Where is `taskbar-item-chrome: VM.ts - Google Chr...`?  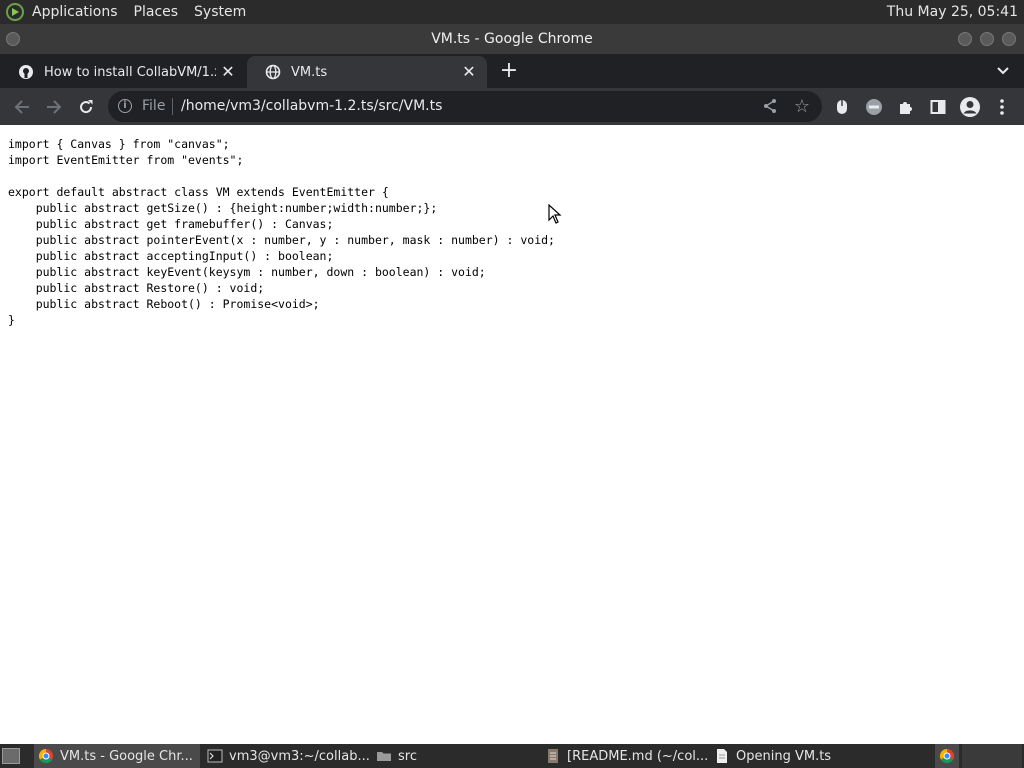
taskbar-item-chrome: VM.ts - Google Chr... is located at coordinates (117, 756).